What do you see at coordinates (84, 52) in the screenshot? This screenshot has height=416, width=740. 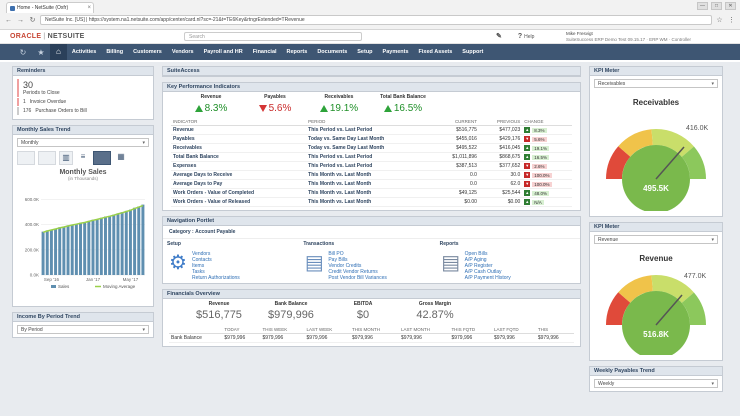 I see `menu-activities: Activities` at bounding box center [84, 52].